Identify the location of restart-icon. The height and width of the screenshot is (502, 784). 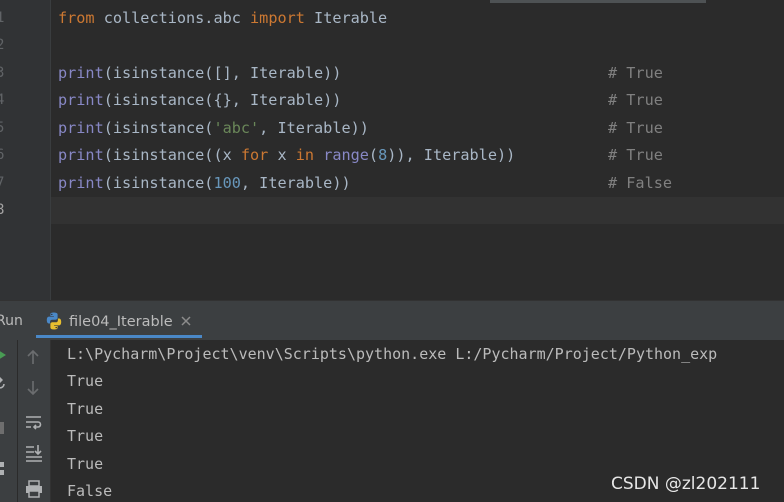
(3, 384).